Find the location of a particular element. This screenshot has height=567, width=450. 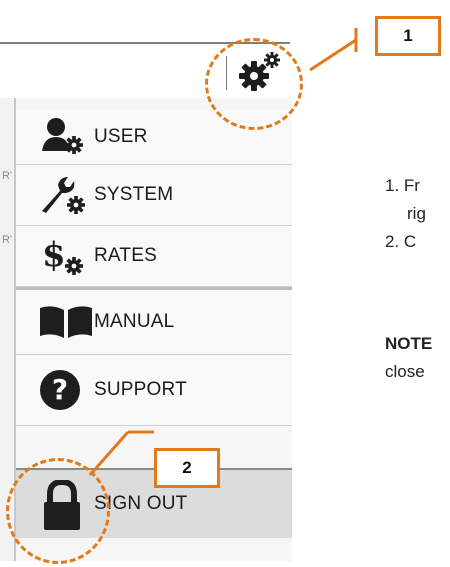

note-text: close is located at coordinates (405, 371).